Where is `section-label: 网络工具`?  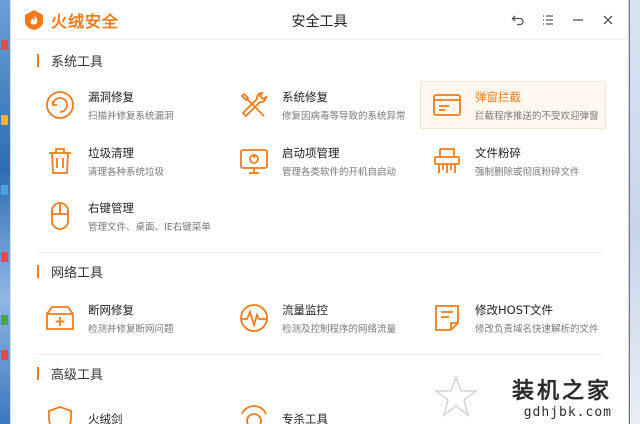 section-label: 网络工具 is located at coordinates (77, 273).